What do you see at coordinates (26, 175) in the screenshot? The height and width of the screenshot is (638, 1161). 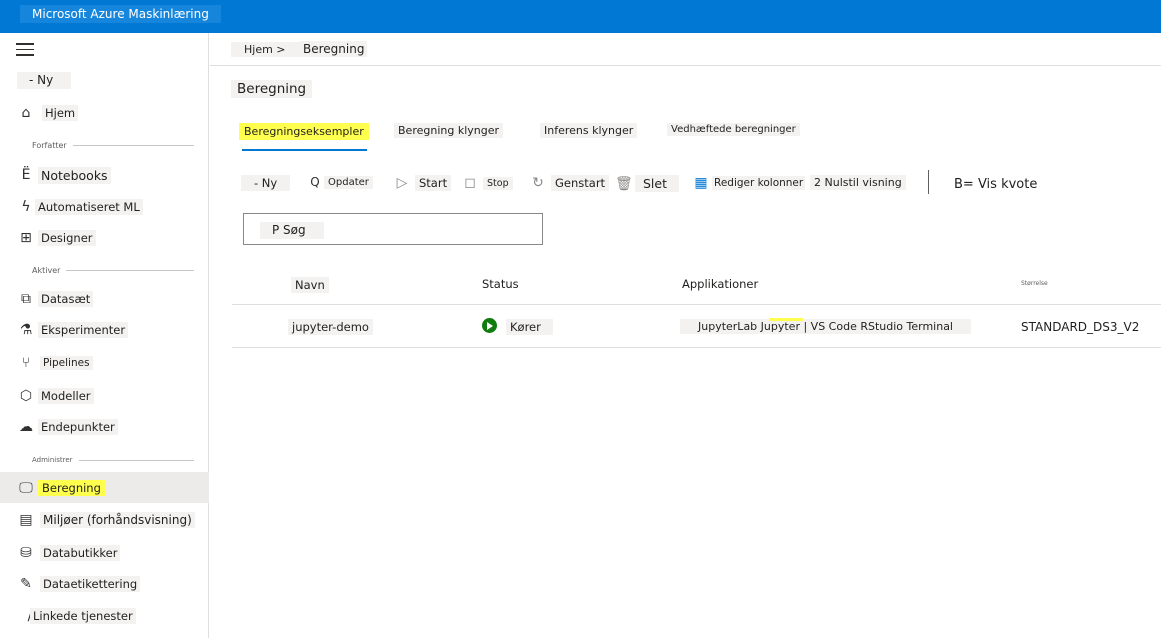 I see `notebook-icon: Ë` at bounding box center [26, 175].